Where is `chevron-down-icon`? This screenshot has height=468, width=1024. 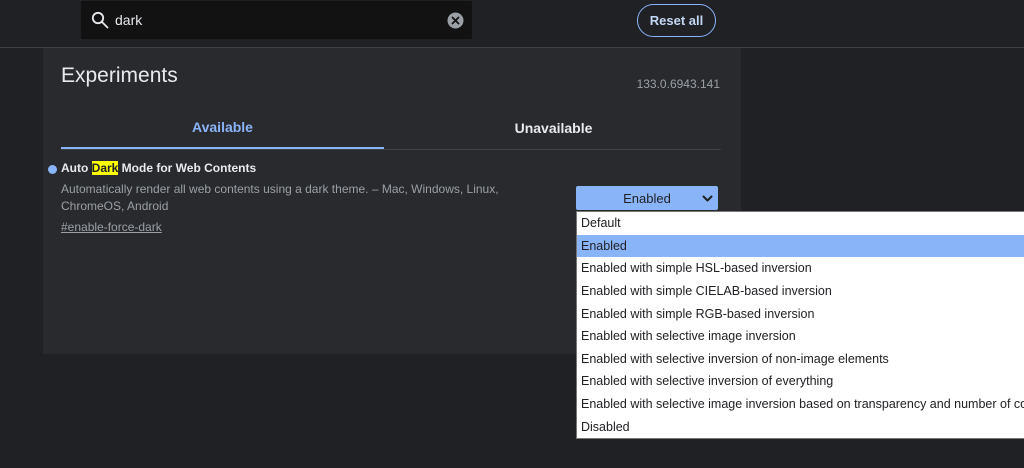 chevron-down-icon is located at coordinates (707, 198).